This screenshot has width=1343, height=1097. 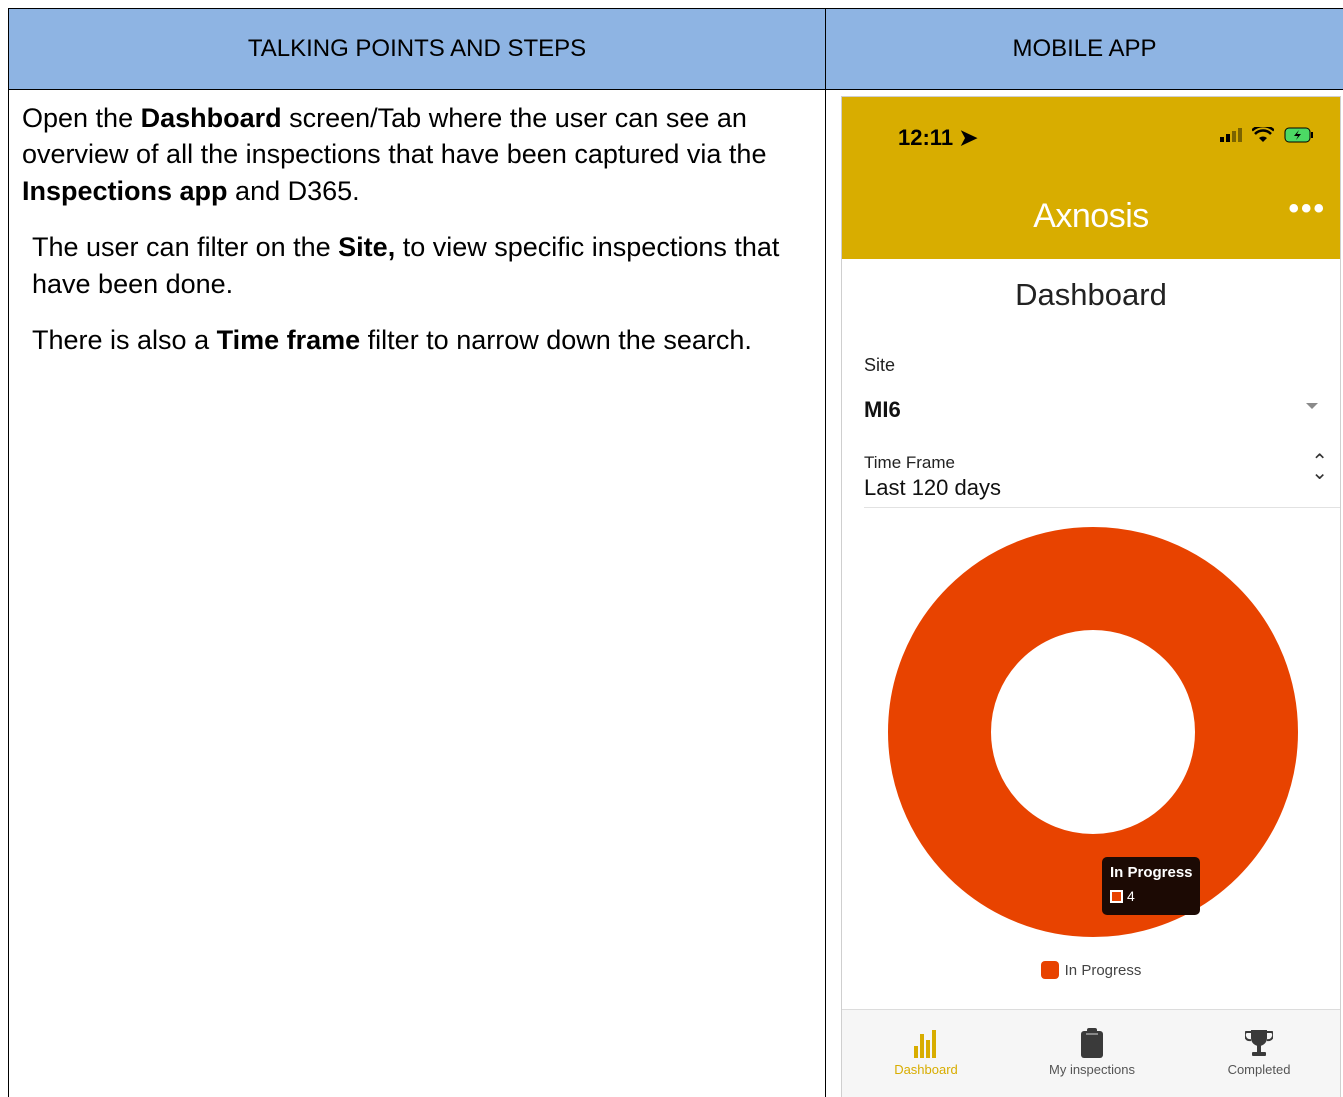 I want to click on tp1-text-3: and D365., so click(x=293, y=190).